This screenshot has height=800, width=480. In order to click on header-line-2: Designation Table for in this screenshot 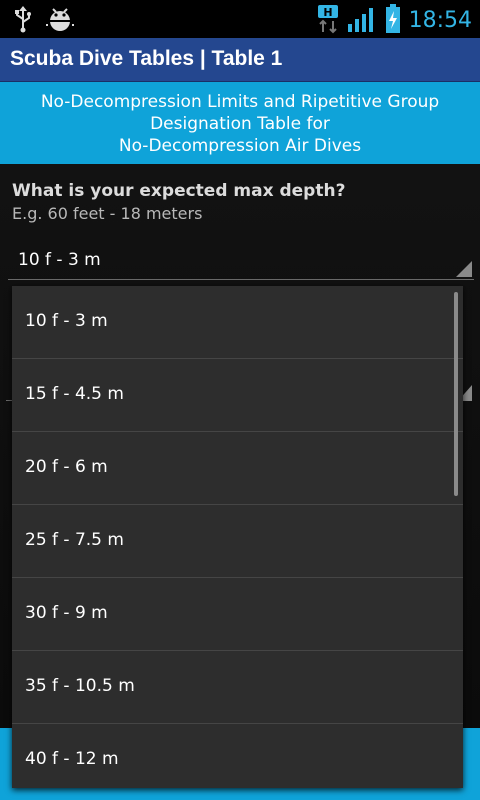, I will do `click(240, 124)`.